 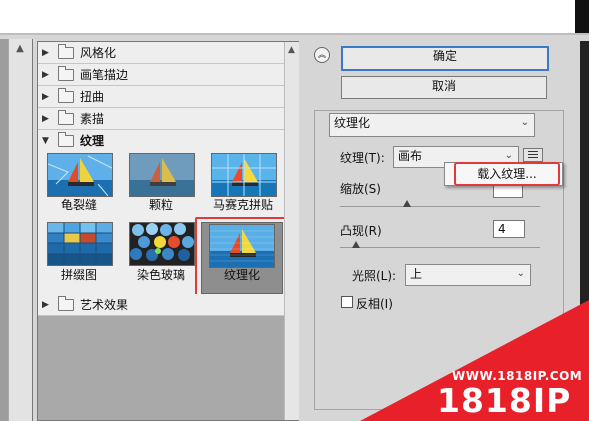 What do you see at coordinates (582, 16) in the screenshot?
I see `top-bar-edge` at bounding box center [582, 16].